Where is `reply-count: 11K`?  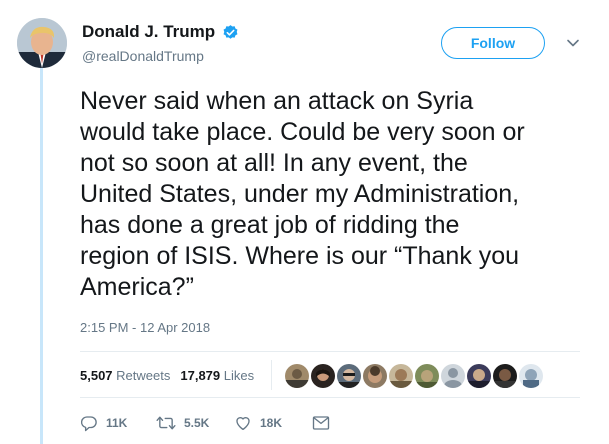
reply-count: 11K is located at coordinates (117, 423).